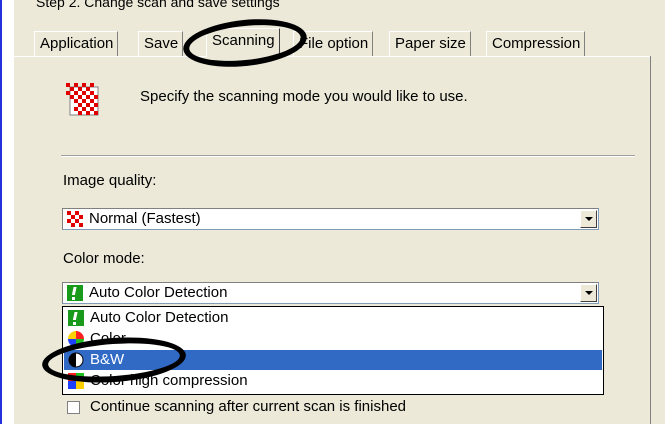 The width and height of the screenshot is (665, 424). What do you see at coordinates (158, 292) in the screenshot?
I see `color-mode-value: Auto Color Detection` at bounding box center [158, 292].